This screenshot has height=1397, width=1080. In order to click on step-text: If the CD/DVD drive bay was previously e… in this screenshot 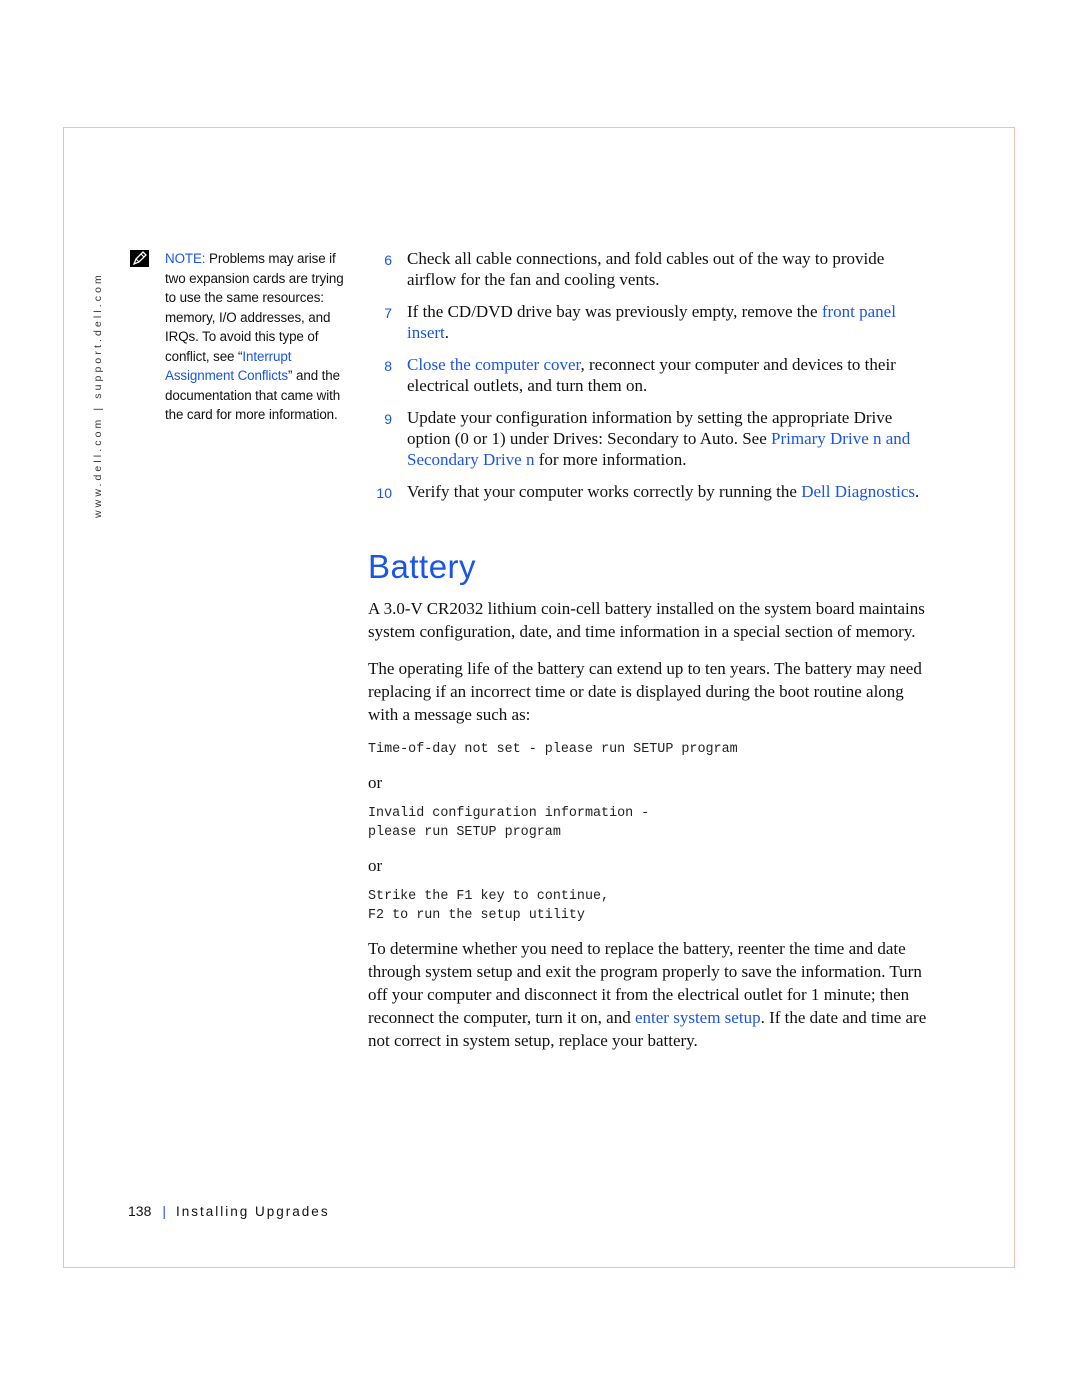, I will do `click(667, 322)`.